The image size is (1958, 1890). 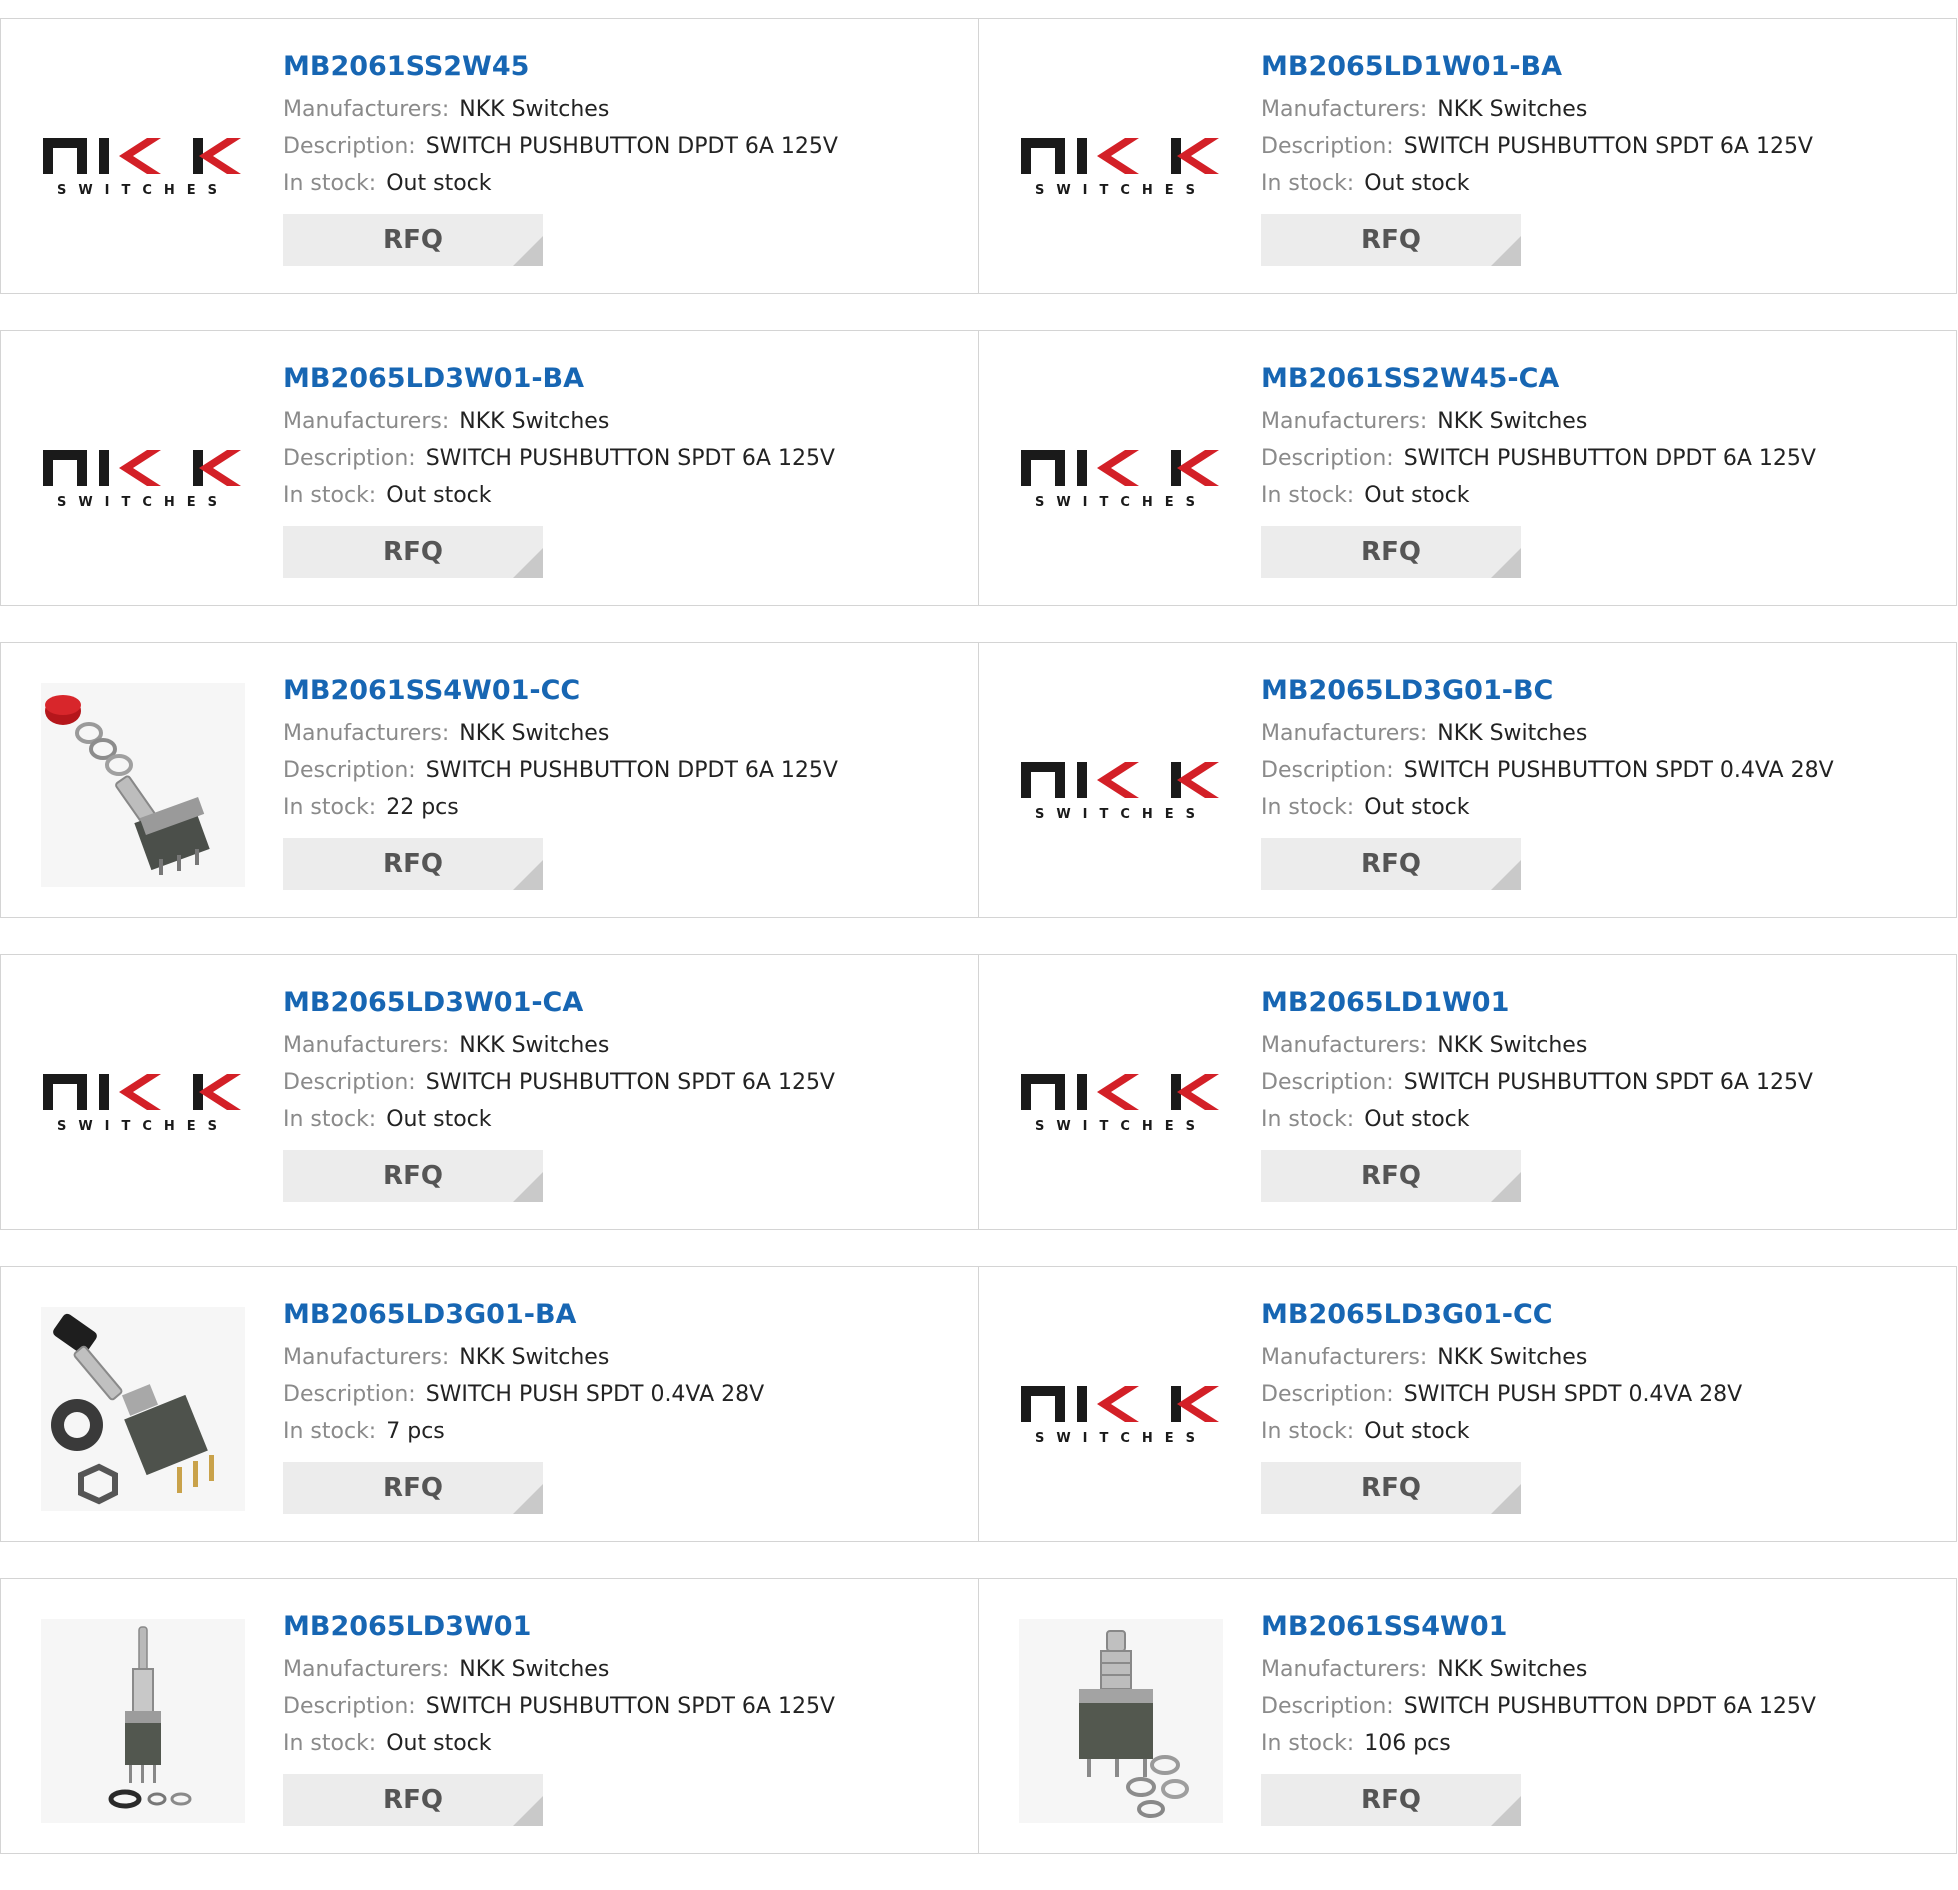 I want to click on stock-value: 22 pcs, so click(x=422, y=807).